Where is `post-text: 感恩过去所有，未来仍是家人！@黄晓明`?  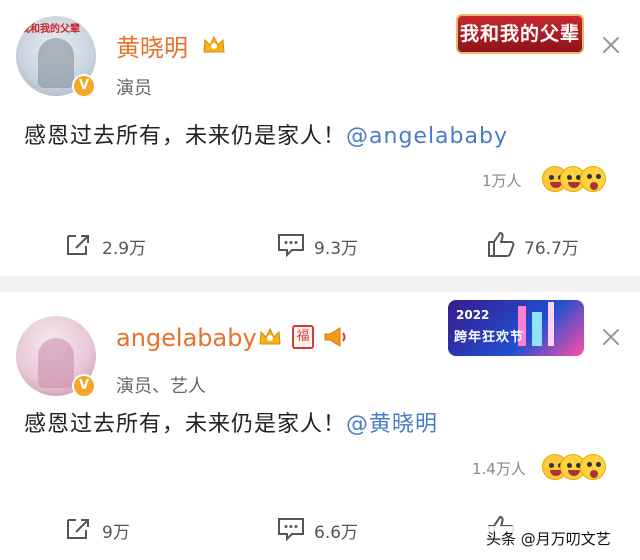
post-text: 感恩过去所有，未来仍是家人！@黄晓明 is located at coordinates (231, 422).